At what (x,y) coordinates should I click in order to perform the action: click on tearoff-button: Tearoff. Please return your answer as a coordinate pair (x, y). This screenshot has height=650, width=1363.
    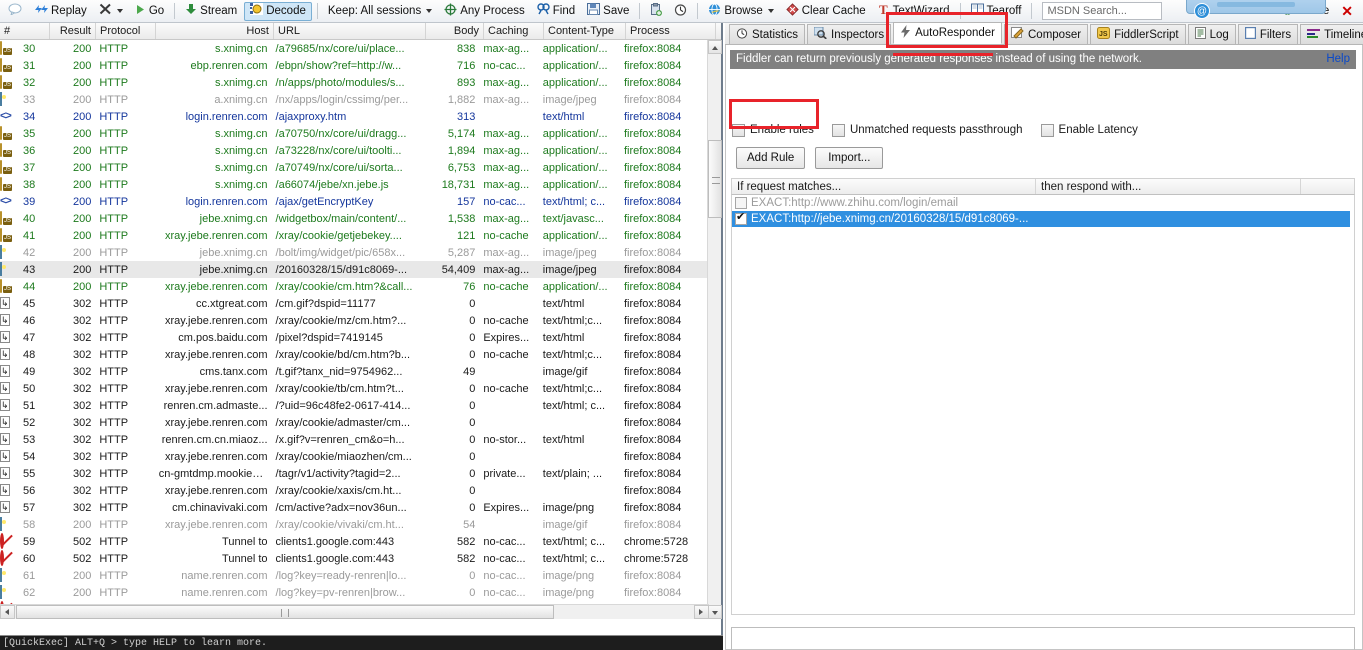
    Looking at the image, I should click on (996, 11).